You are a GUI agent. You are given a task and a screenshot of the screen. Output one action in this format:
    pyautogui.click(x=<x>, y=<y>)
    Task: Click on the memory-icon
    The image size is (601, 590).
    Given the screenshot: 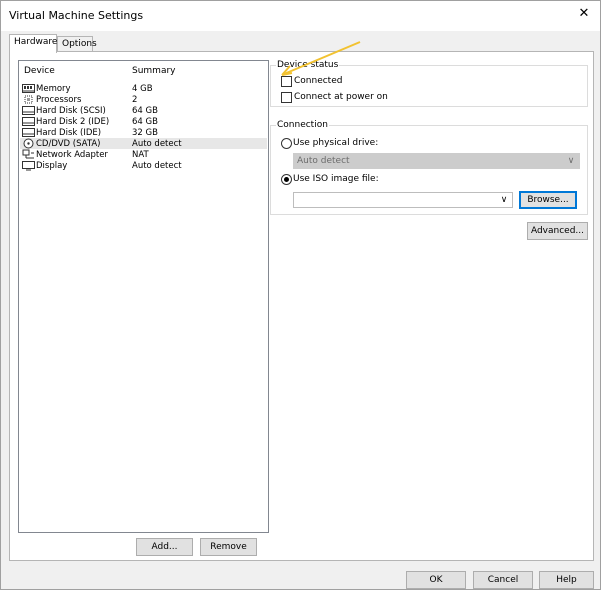 What is the action you would take?
    pyautogui.click(x=28, y=88)
    